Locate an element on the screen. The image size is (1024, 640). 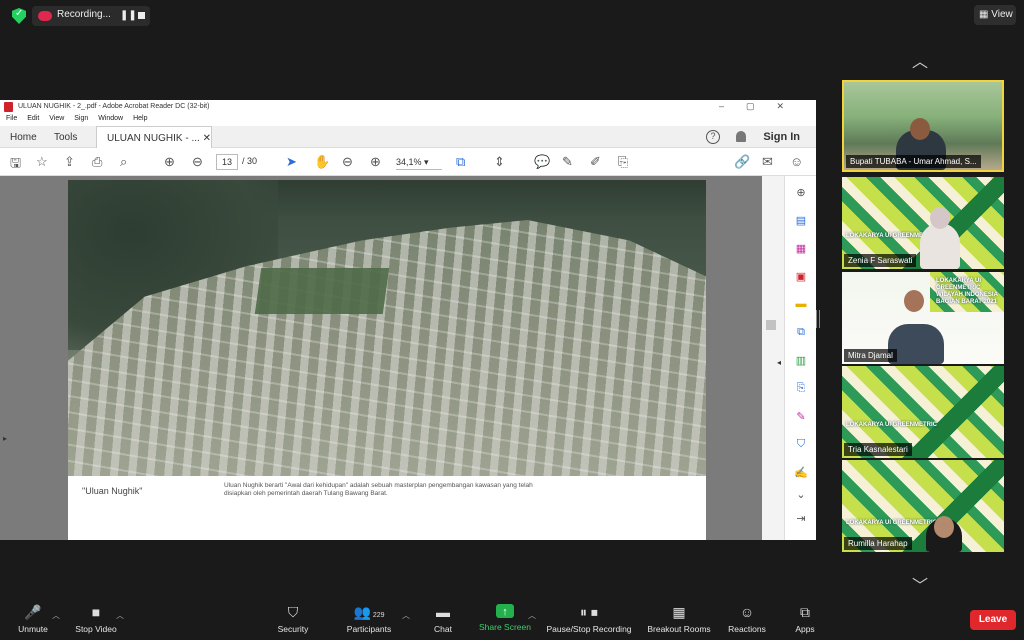
create-pdf-icon: ▣ is located at coordinates (801, 277).